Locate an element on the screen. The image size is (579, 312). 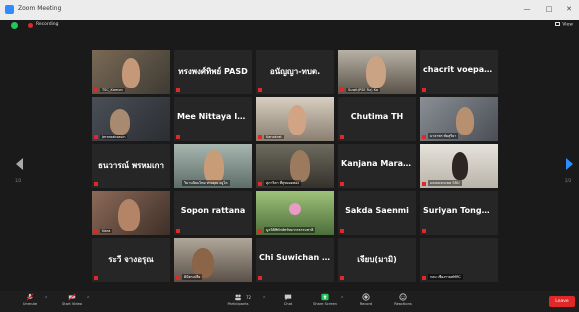
meeting-infobar: Recording View is located at coordinates (289, 25).